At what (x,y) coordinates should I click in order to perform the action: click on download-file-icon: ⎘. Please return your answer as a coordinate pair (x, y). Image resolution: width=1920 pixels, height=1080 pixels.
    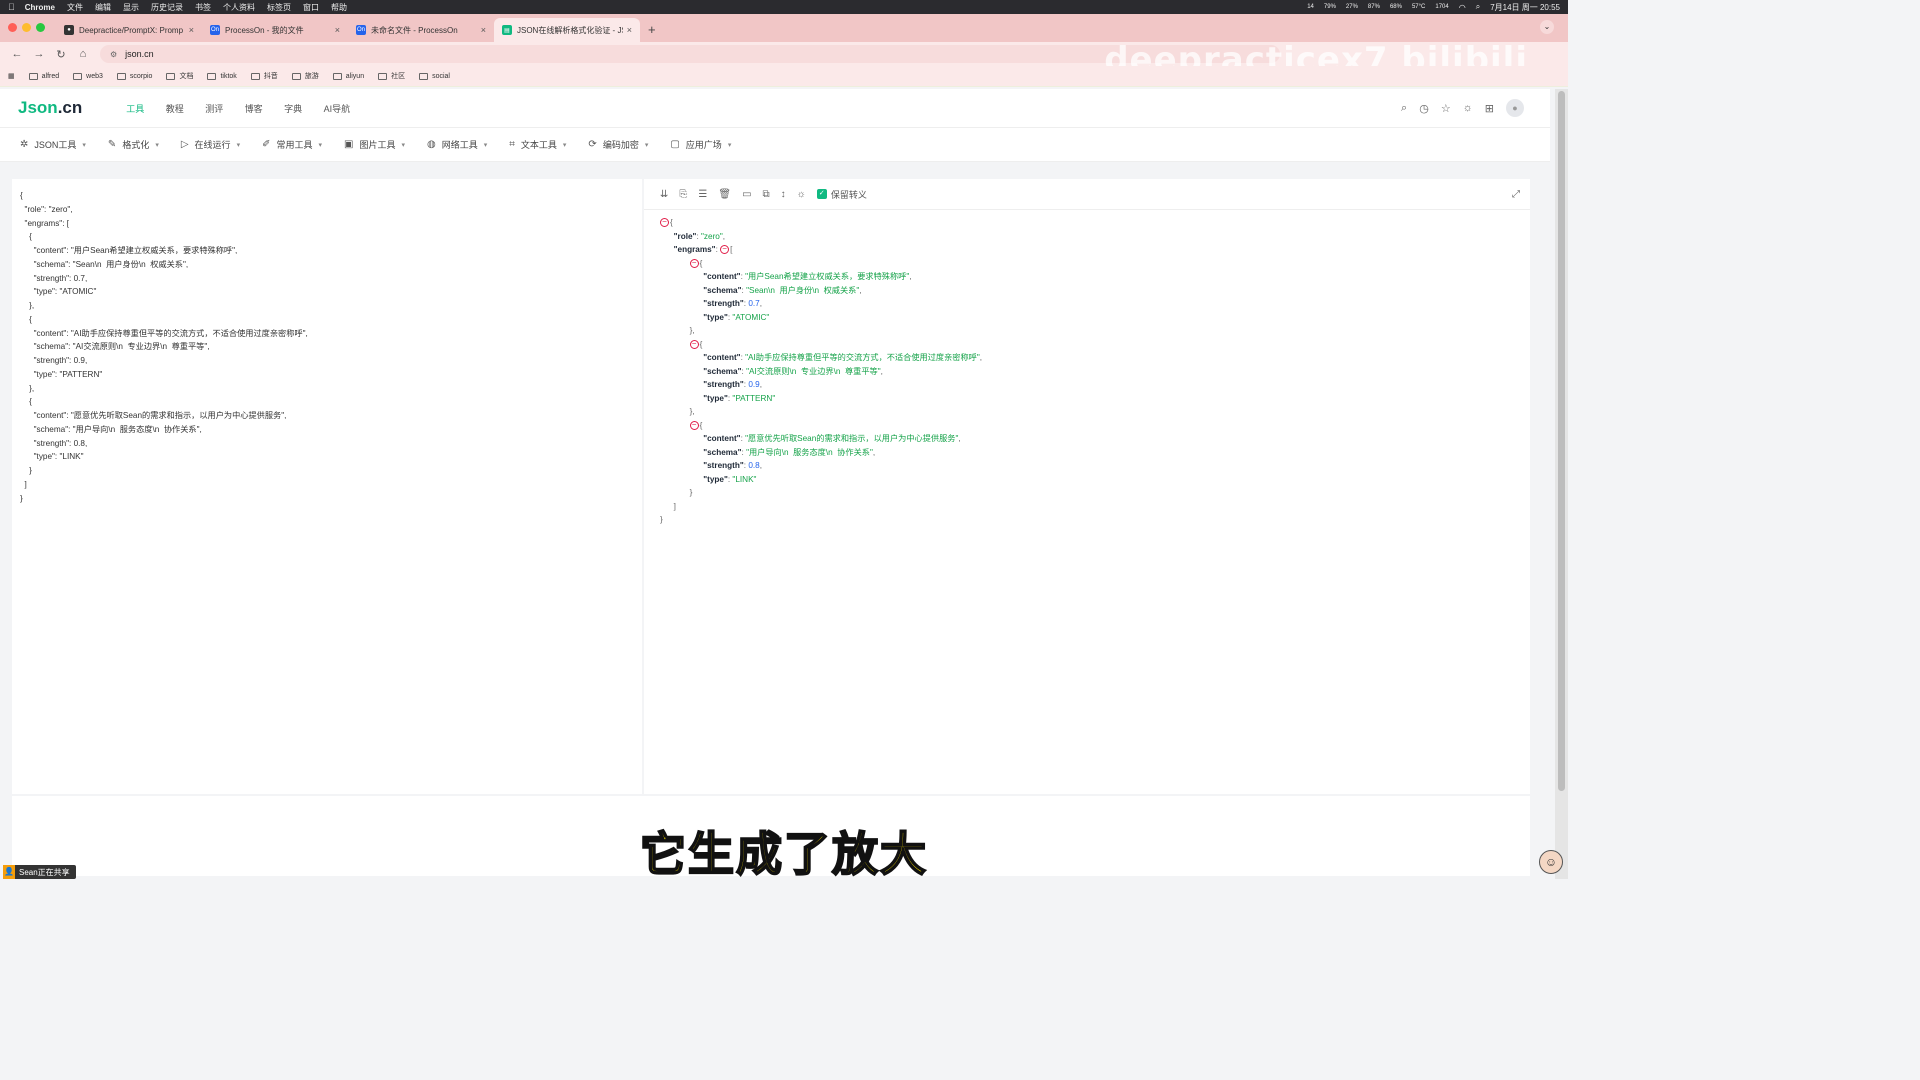
    Looking at the image, I should click on (683, 194).